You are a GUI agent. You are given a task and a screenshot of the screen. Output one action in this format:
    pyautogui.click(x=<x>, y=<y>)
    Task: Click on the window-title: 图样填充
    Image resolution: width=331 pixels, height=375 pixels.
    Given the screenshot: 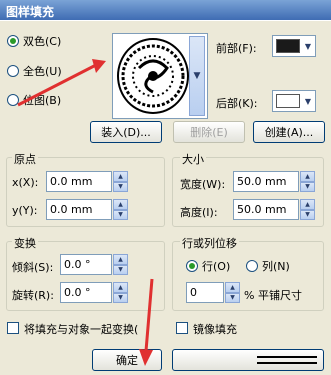 What is the action you would take?
    pyautogui.click(x=30, y=12)
    